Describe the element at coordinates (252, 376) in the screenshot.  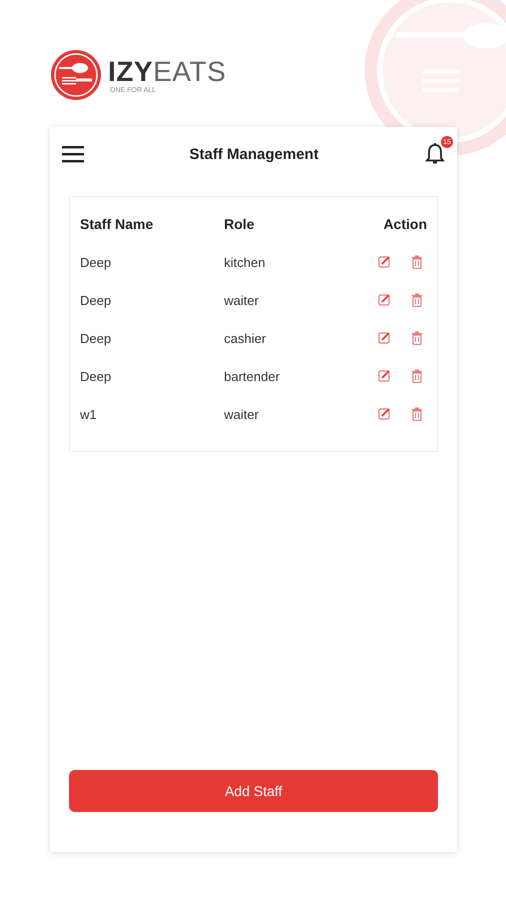
I see `role-cell-text: bartender` at that location.